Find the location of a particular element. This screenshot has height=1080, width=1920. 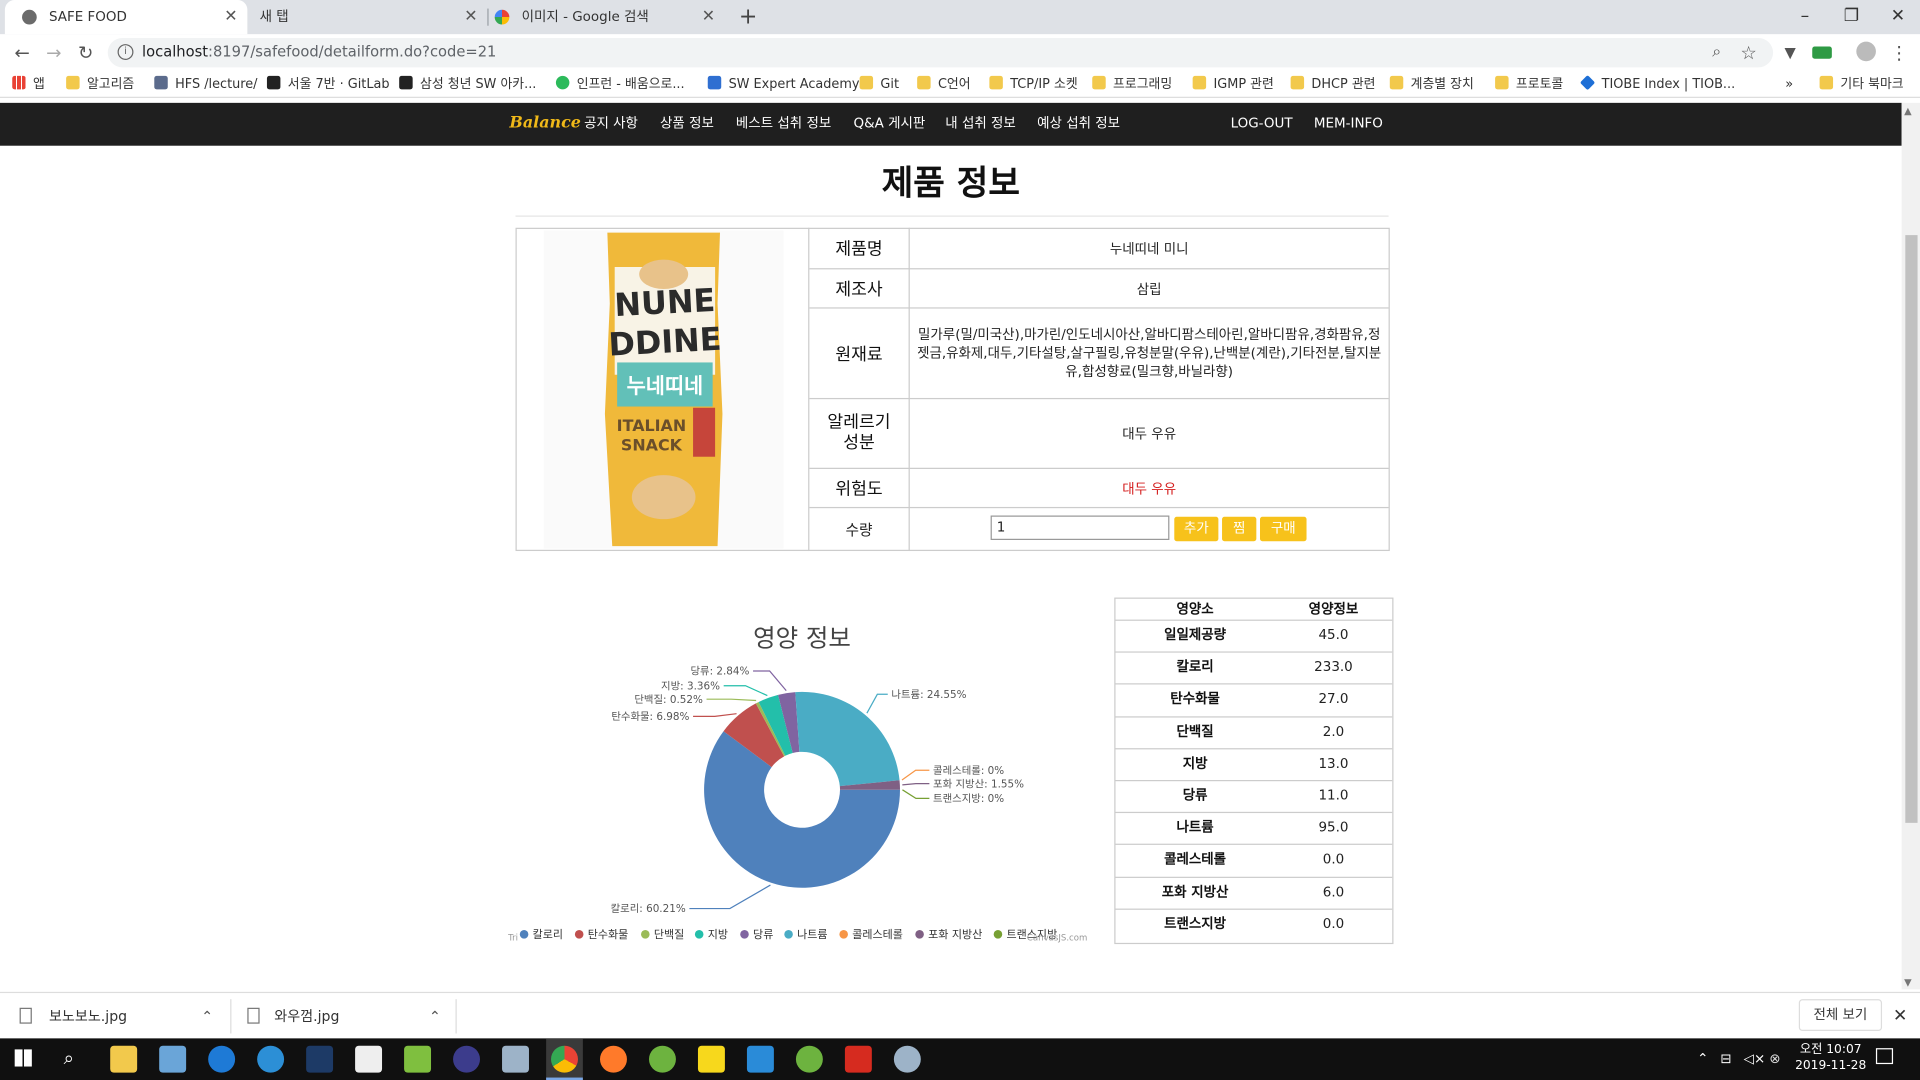

network-icon: ⊟ is located at coordinates (1725, 1059).